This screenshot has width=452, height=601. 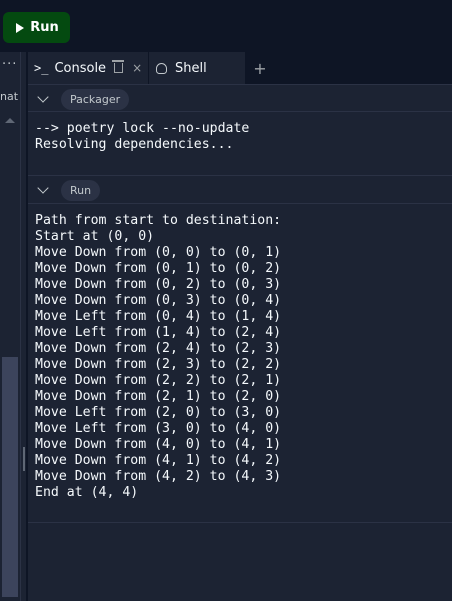 I want to click on tab-bar: >_ Console × Shell +, so click(x=240, y=68).